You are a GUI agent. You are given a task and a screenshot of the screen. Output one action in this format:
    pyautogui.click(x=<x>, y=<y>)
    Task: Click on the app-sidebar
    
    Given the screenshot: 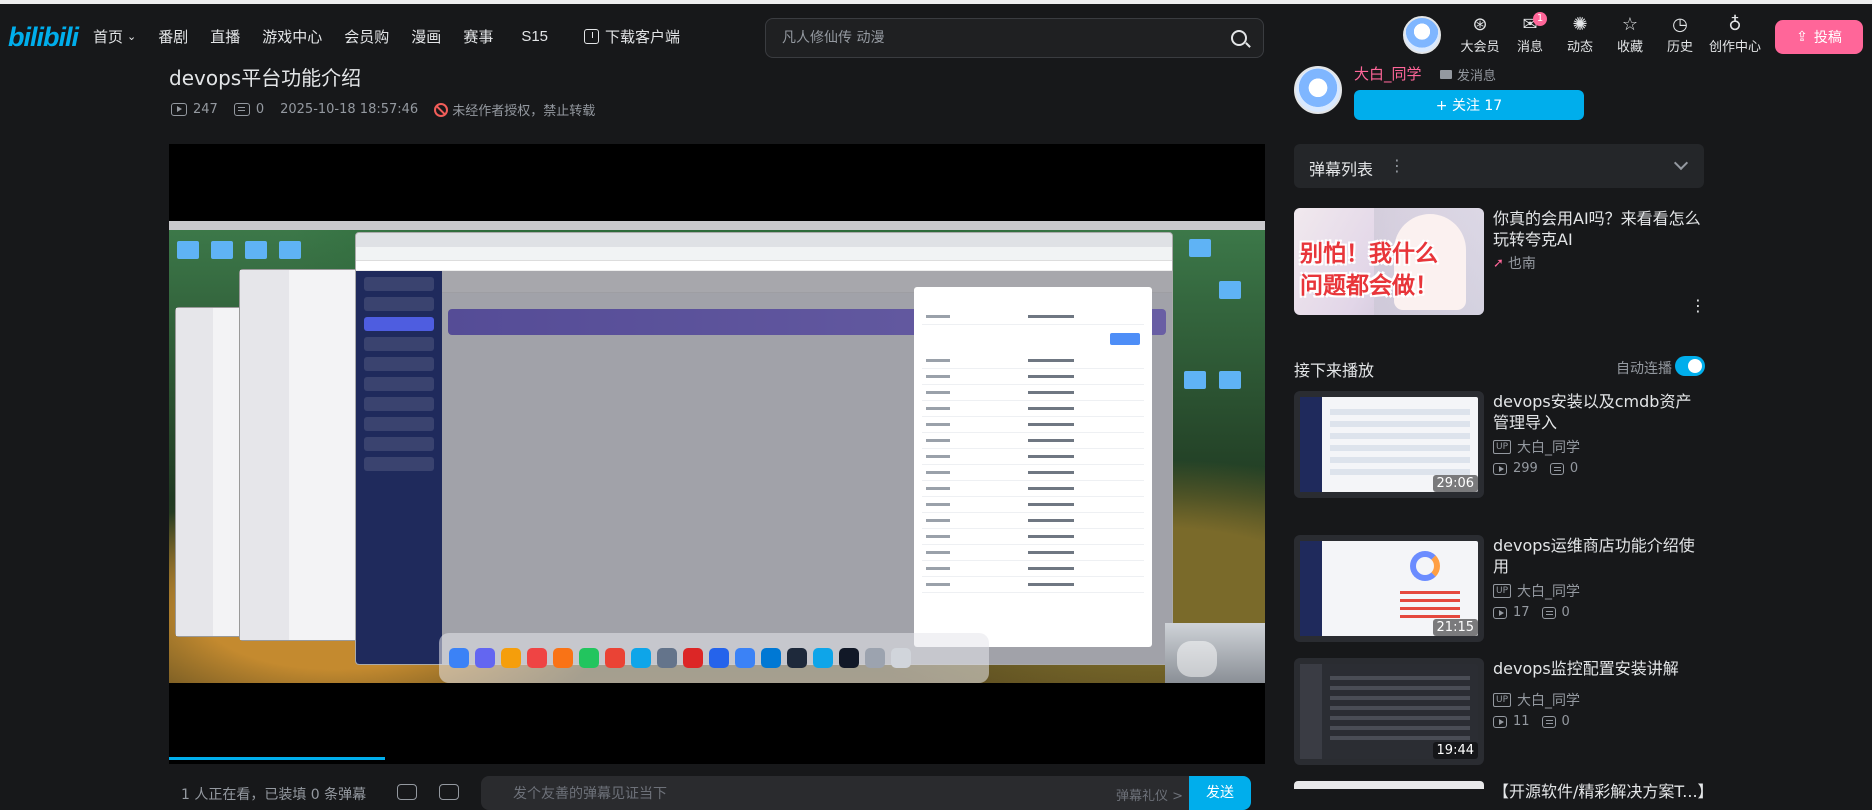 What is the action you would take?
    pyautogui.click(x=399, y=467)
    